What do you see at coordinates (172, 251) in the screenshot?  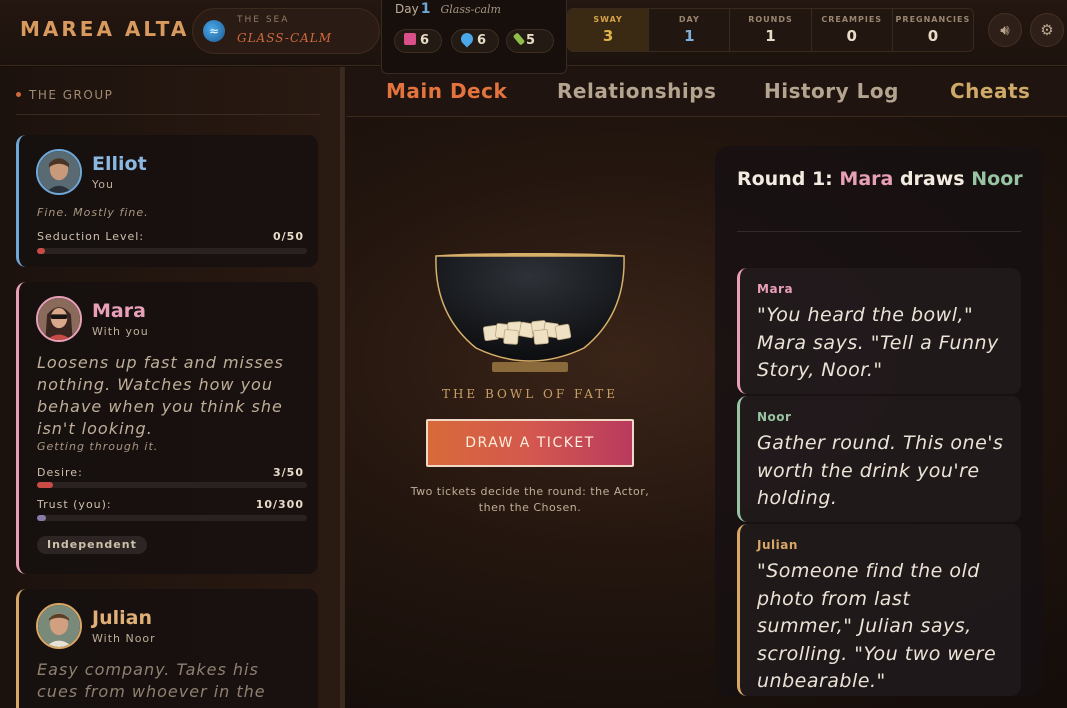 I see `seduction-bar` at bounding box center [172, 251].